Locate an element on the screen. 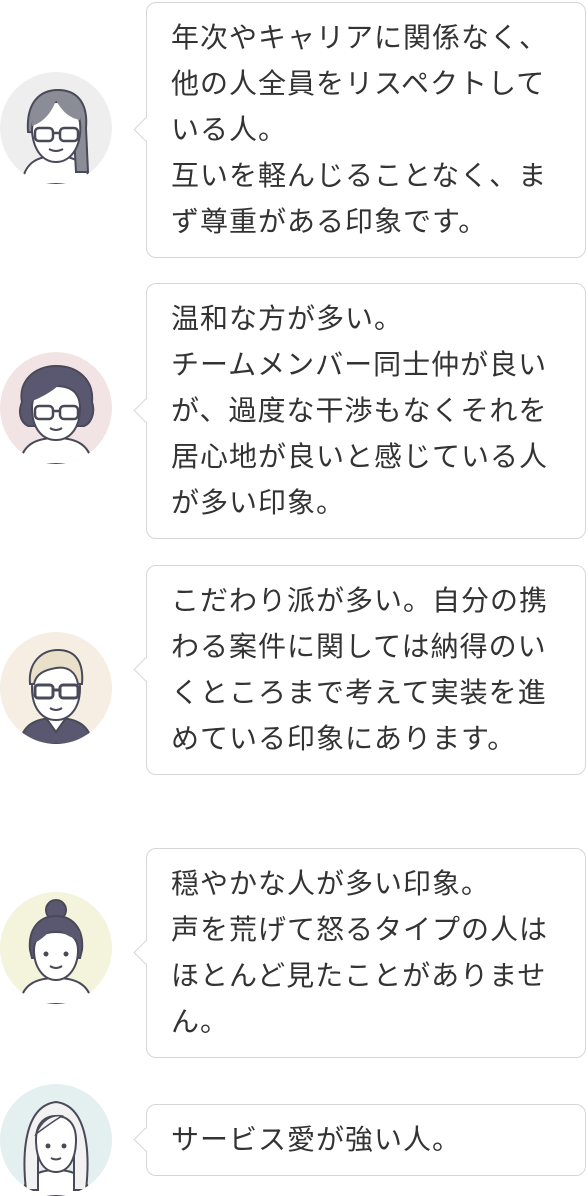  woman-glasses-curly-hair-icon is located at coordinates (56, 414).